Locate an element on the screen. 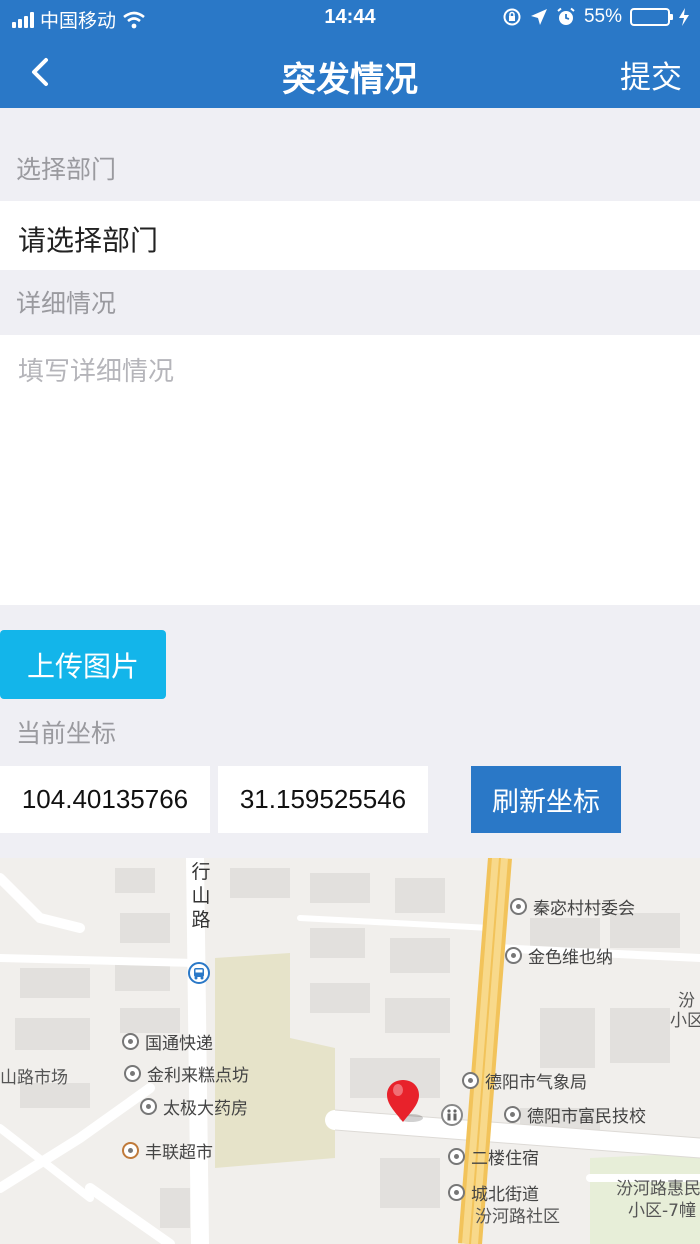 This screenshot has height=1244, width=700. page-title: 突发情况 is located at coordinates (350, 80).